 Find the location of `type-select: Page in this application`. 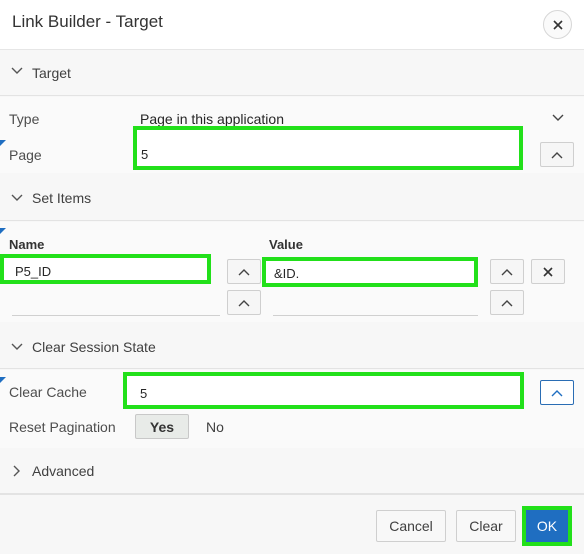

type-select: Page in this application is located at coordinates (212, 119).